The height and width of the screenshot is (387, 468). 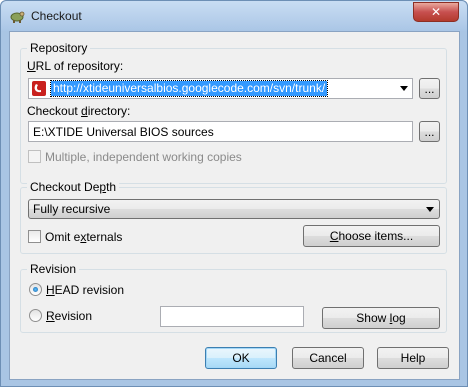 I want to click on url-label: URL of repository:, so click(x=75, y=66).